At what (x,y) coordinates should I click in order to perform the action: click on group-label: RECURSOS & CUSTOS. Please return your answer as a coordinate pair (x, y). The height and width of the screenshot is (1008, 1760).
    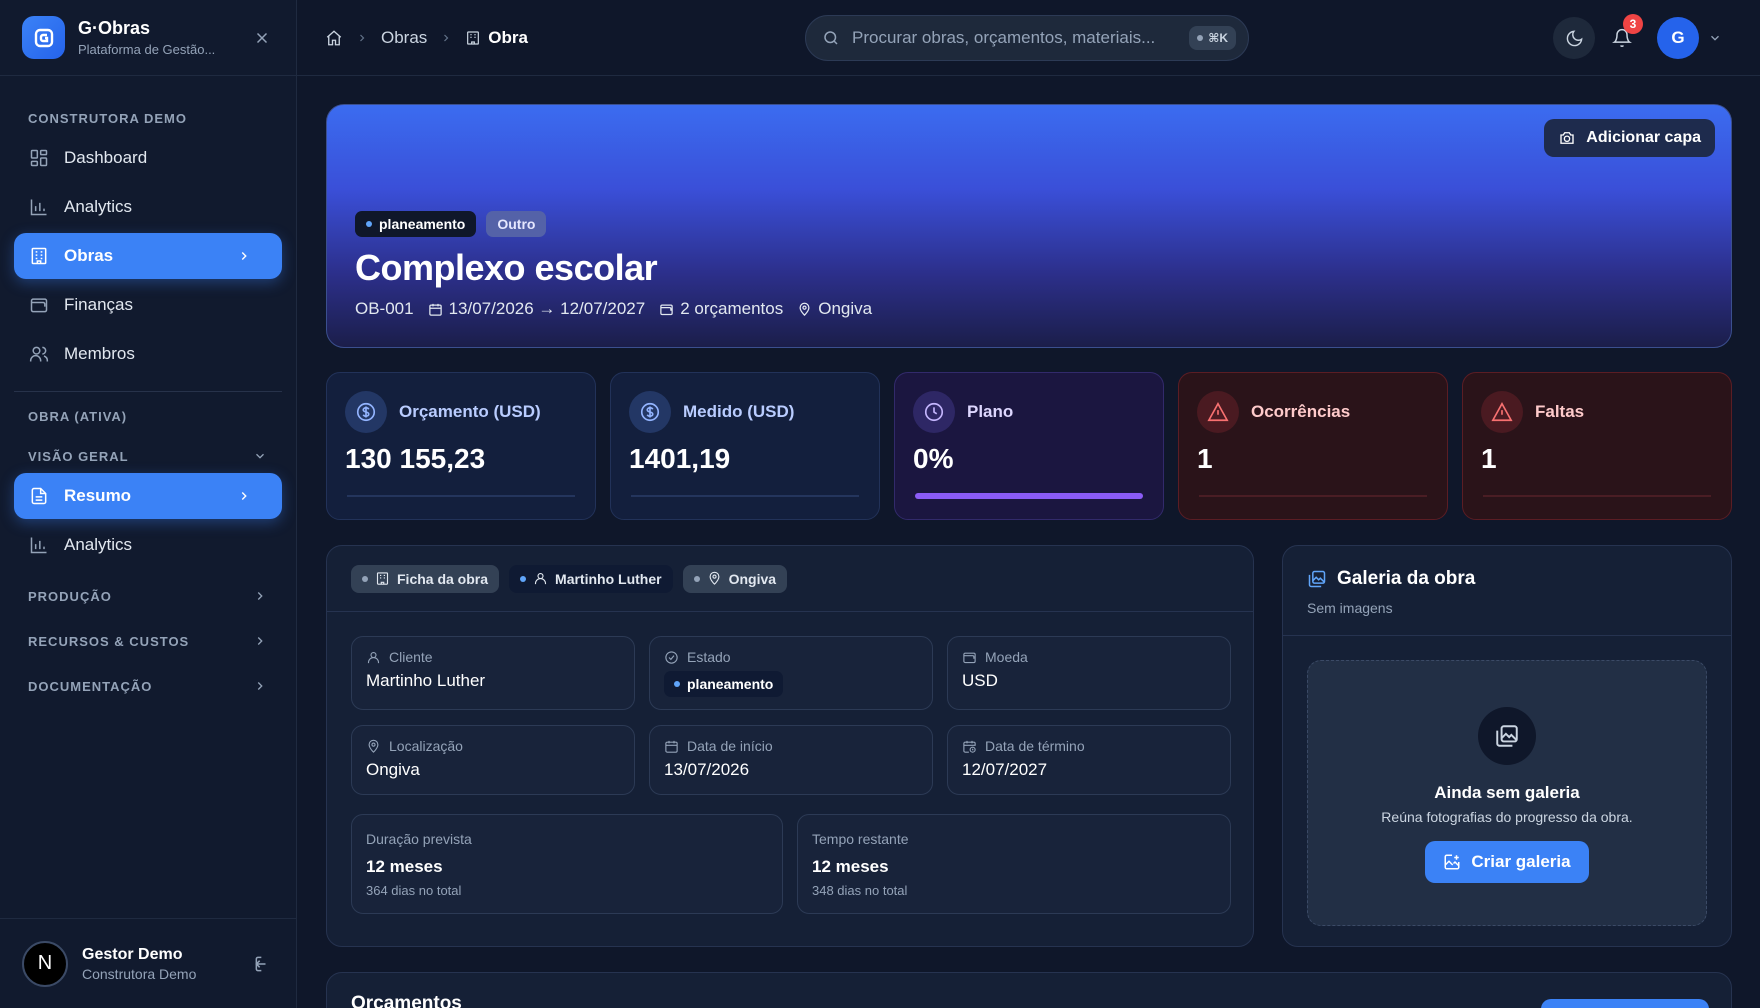
    Looking at the image, I should click on (109, 641).